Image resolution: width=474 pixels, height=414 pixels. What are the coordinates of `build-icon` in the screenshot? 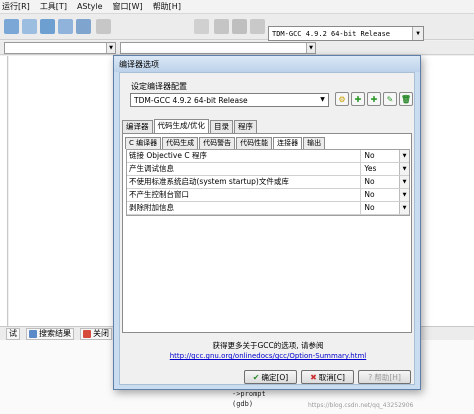 It's located at (47, 26).